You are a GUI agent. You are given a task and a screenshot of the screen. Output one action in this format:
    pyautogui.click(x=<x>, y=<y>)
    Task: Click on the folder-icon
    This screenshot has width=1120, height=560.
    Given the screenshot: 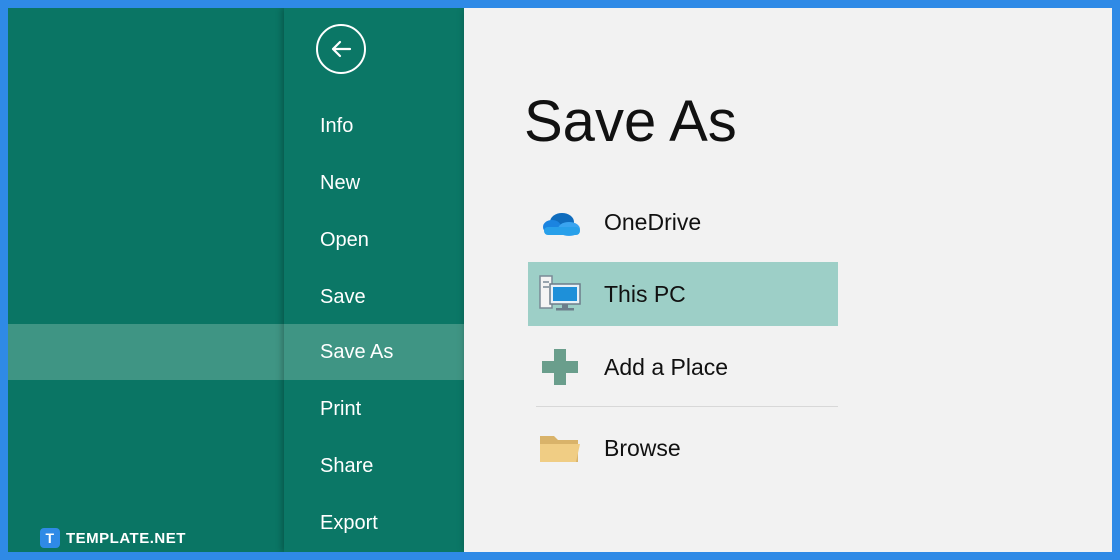 What is the action you would take?
    pyautogui.click(x=560, y=449)
    